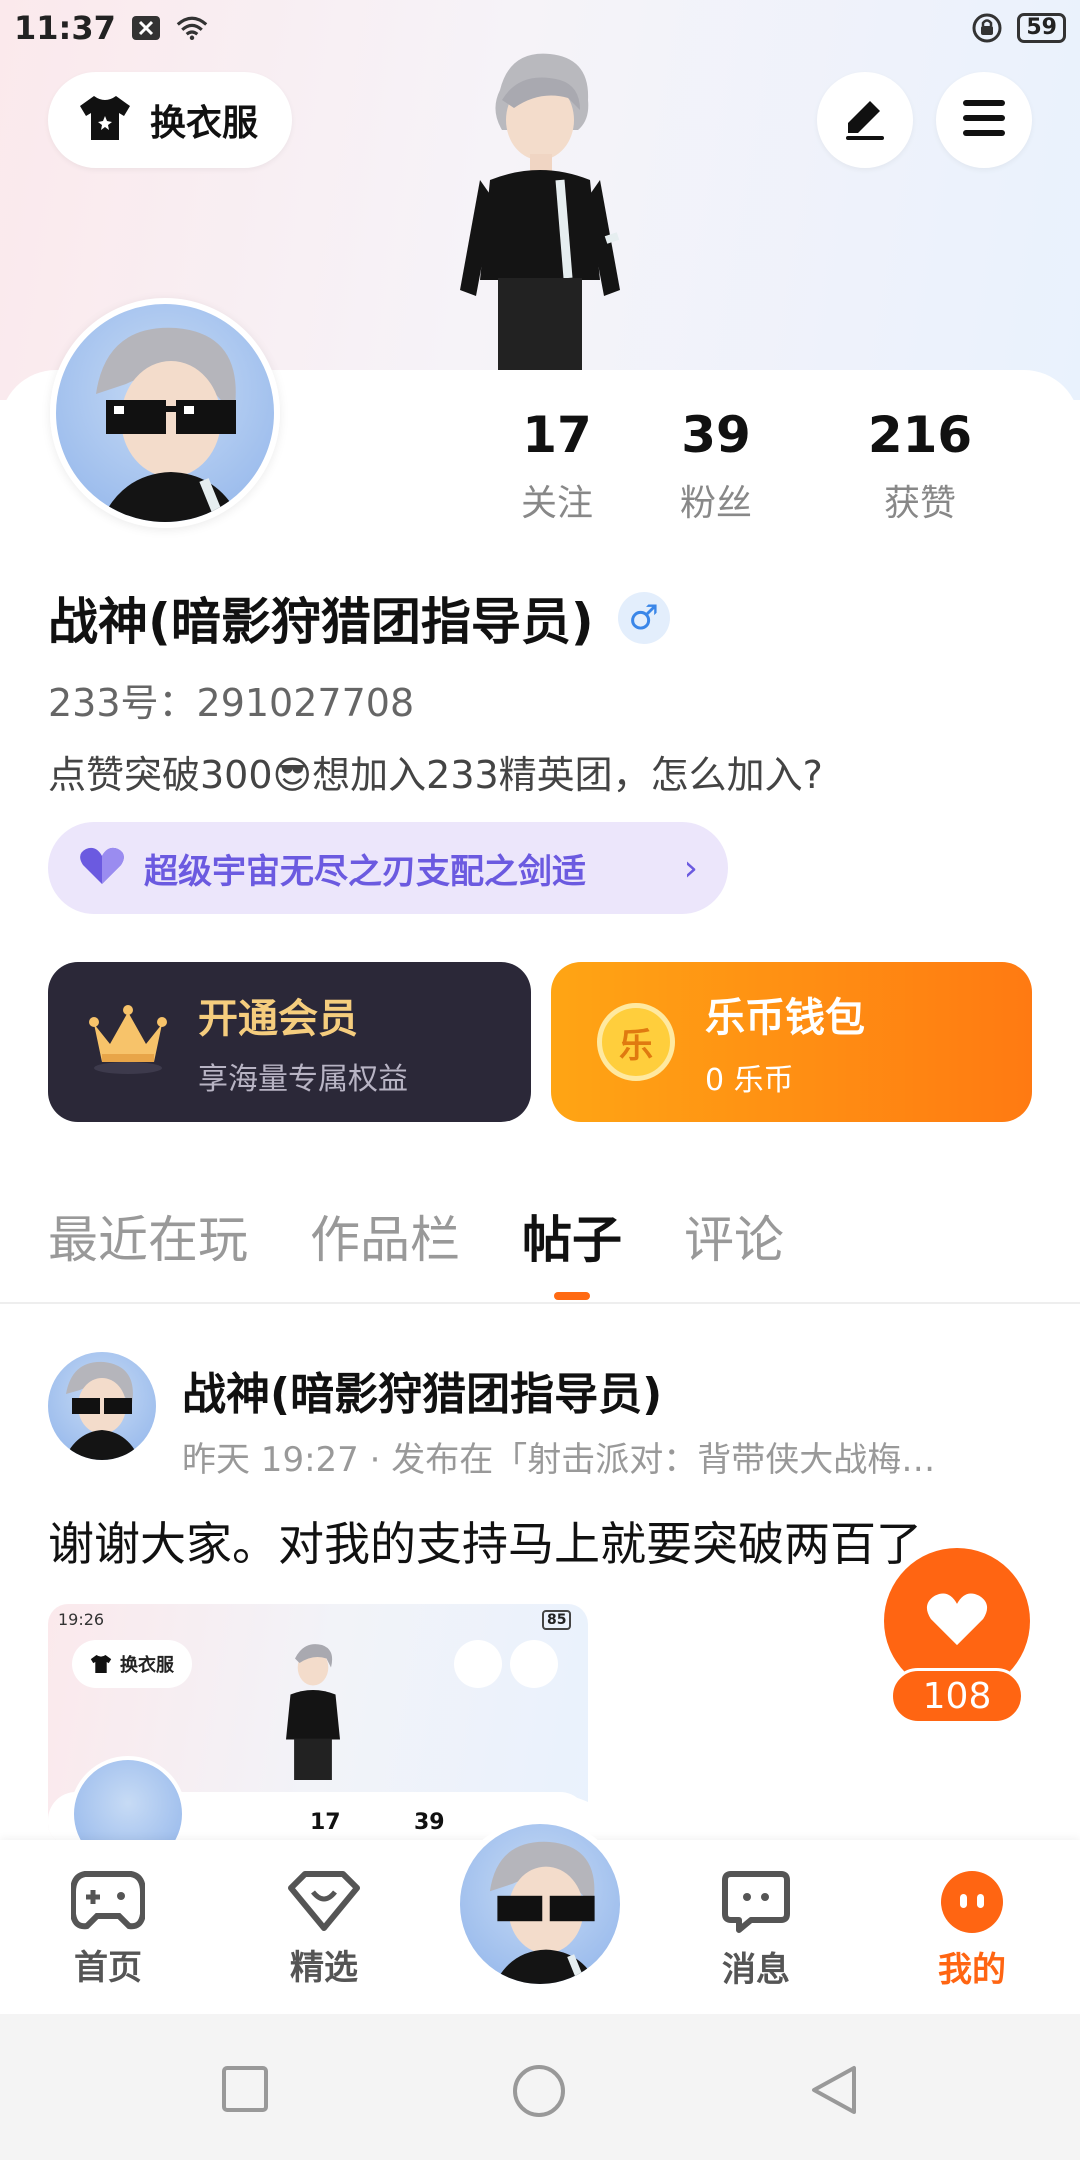 This screenshot has width=1080, height=2160. What do you see at coordinates (556, 503) in the screenshot?
I see `stat-following-label: 关注` at bounding box center [556, 503].